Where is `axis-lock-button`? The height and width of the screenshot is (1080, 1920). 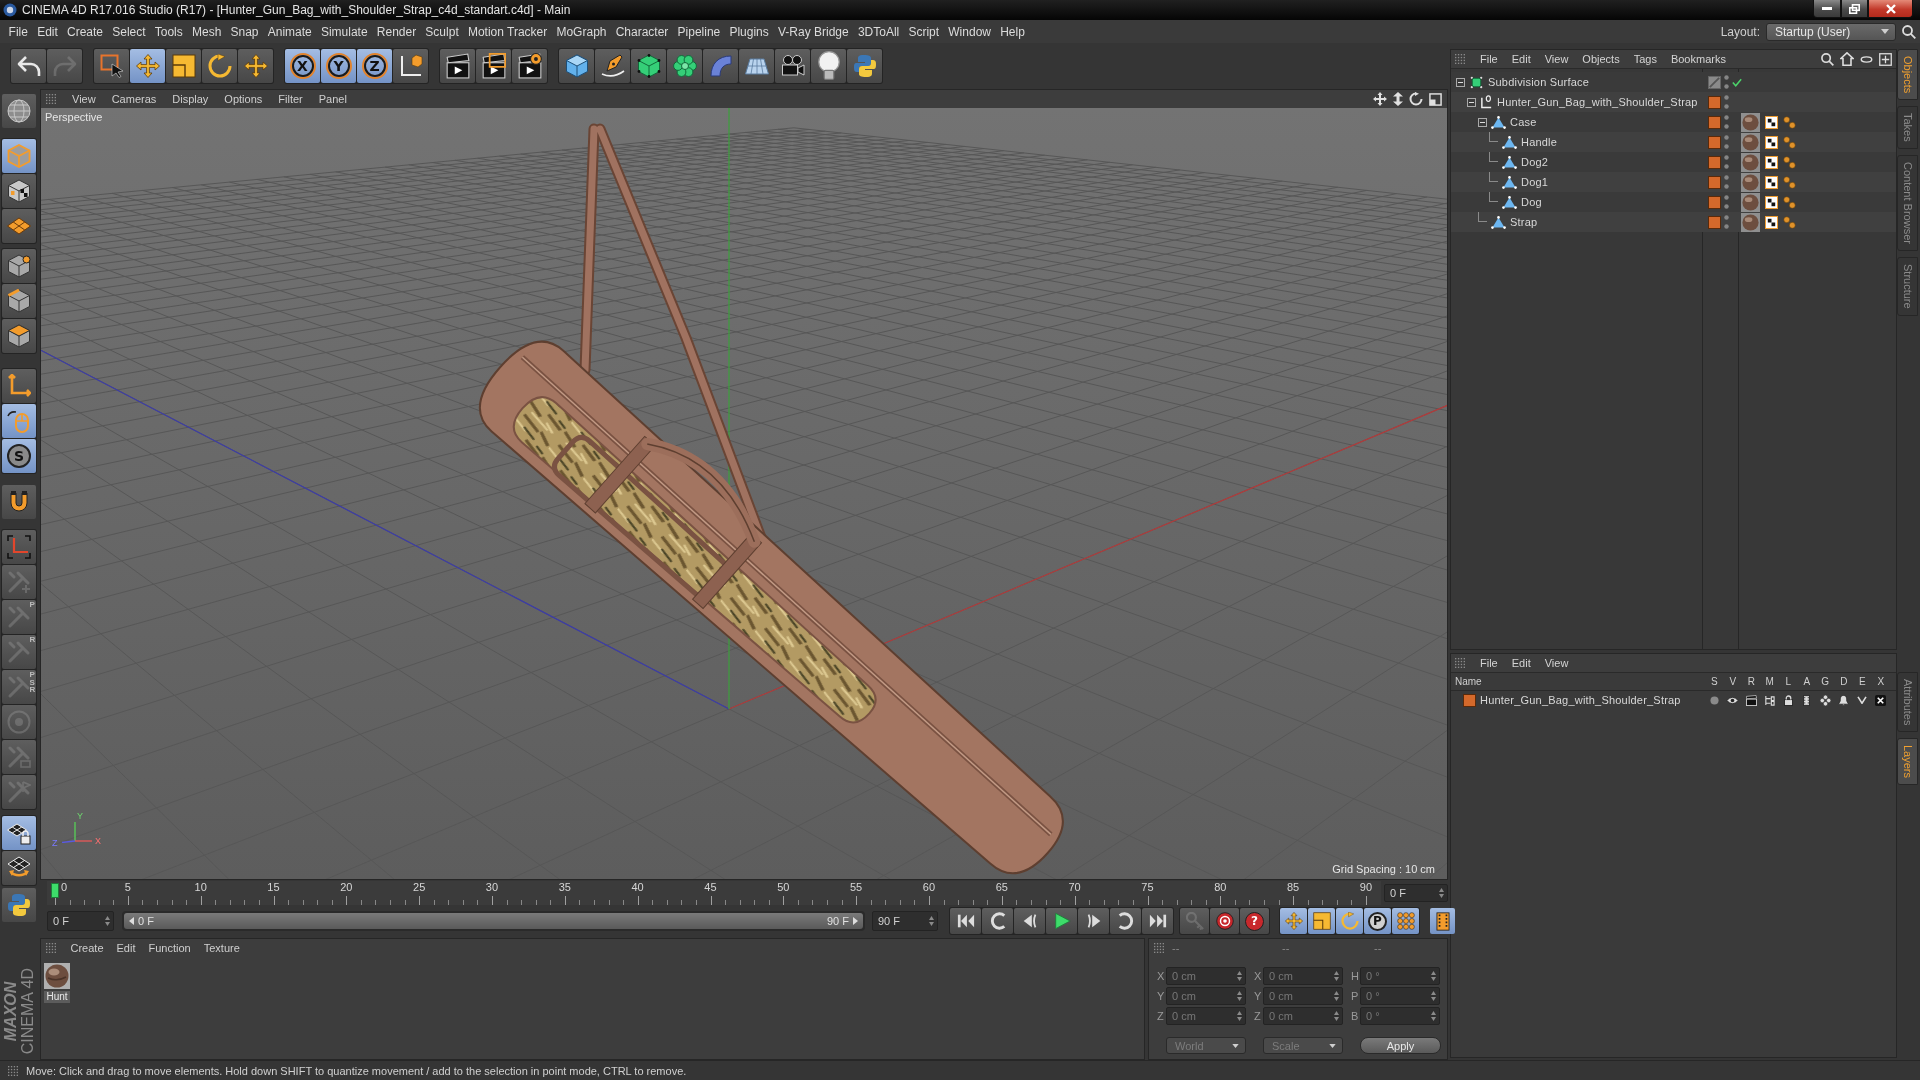 axis-lock-button is located at coordinates (19, 547).